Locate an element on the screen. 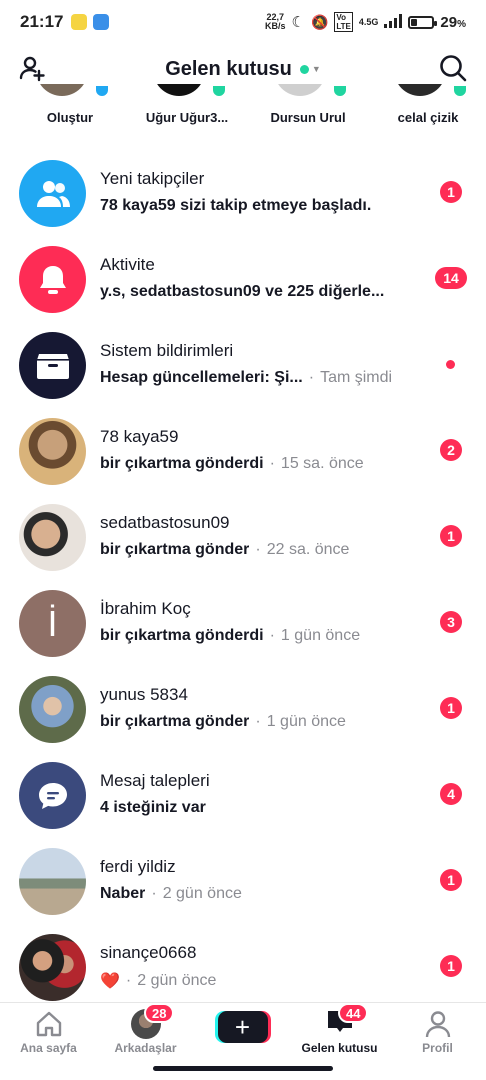 The image size is (486, 1080). story-name: Dursun Urul is located at coordinates (308, 117).